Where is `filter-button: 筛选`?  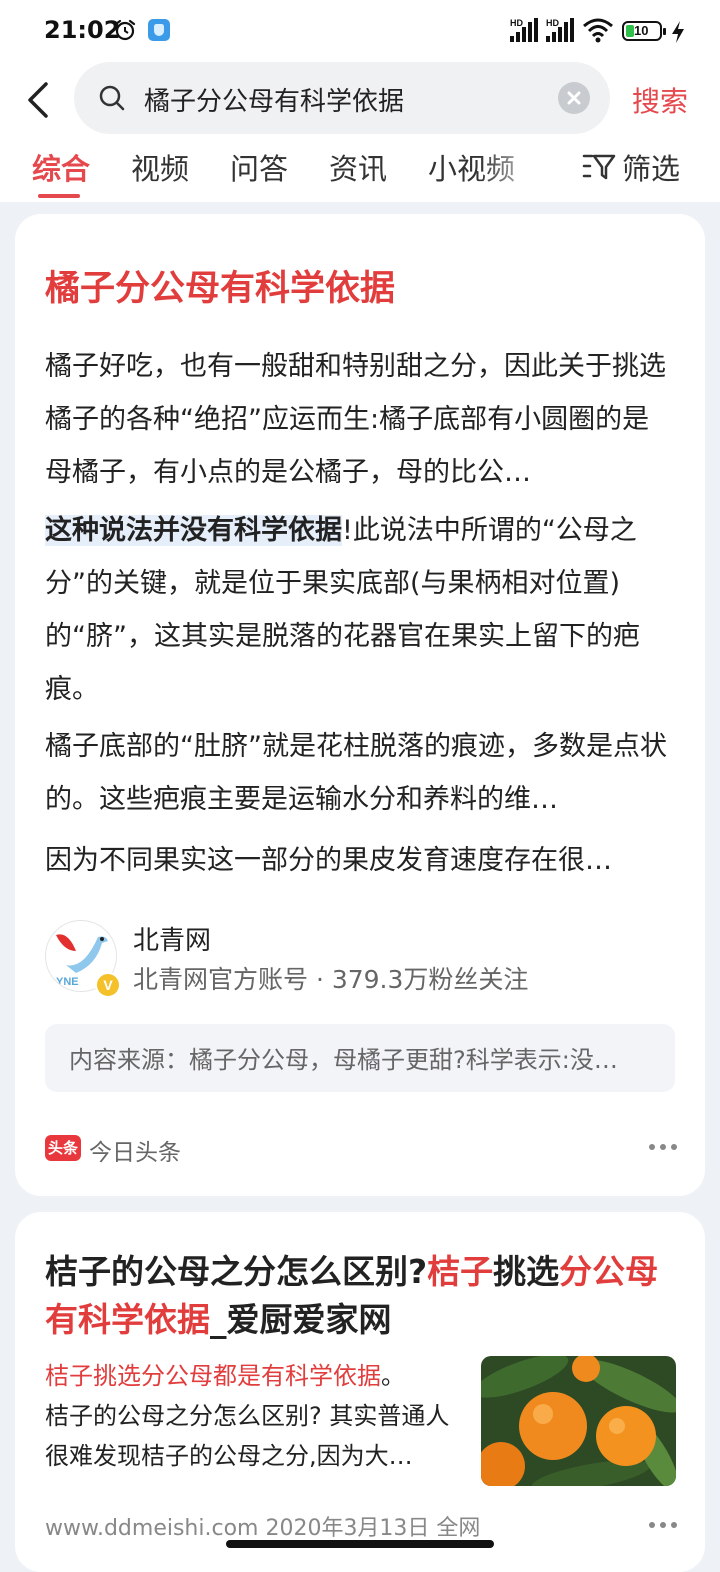 filter-button: 筛选 is located at coordinates (651, 167).